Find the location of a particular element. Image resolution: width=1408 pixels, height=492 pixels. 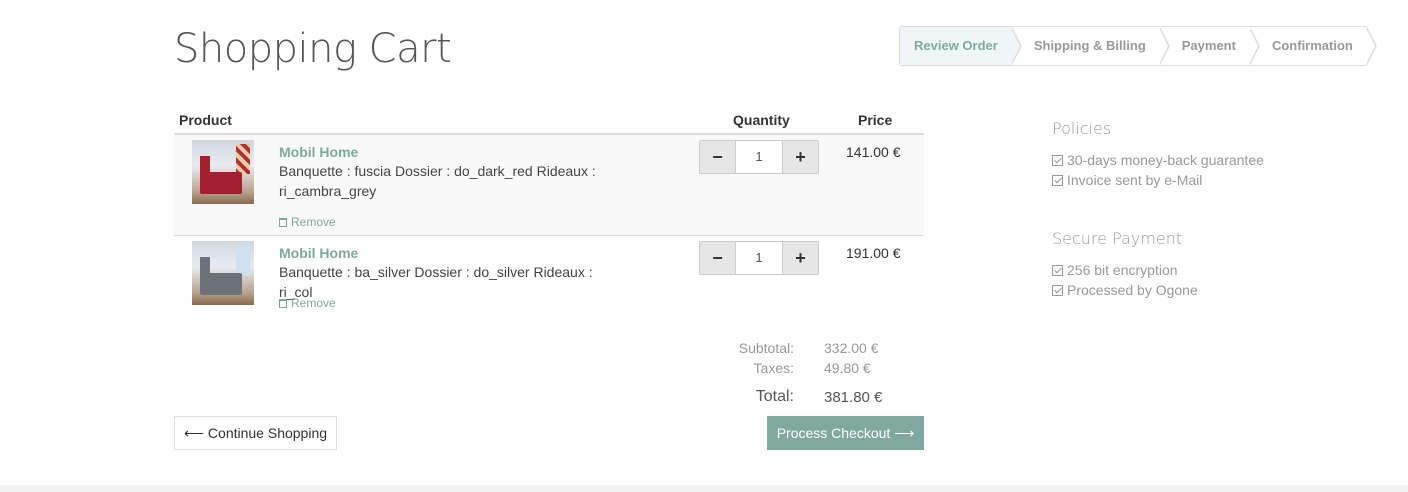

item-price: 141.00 € is located at coordinates (873, 152).